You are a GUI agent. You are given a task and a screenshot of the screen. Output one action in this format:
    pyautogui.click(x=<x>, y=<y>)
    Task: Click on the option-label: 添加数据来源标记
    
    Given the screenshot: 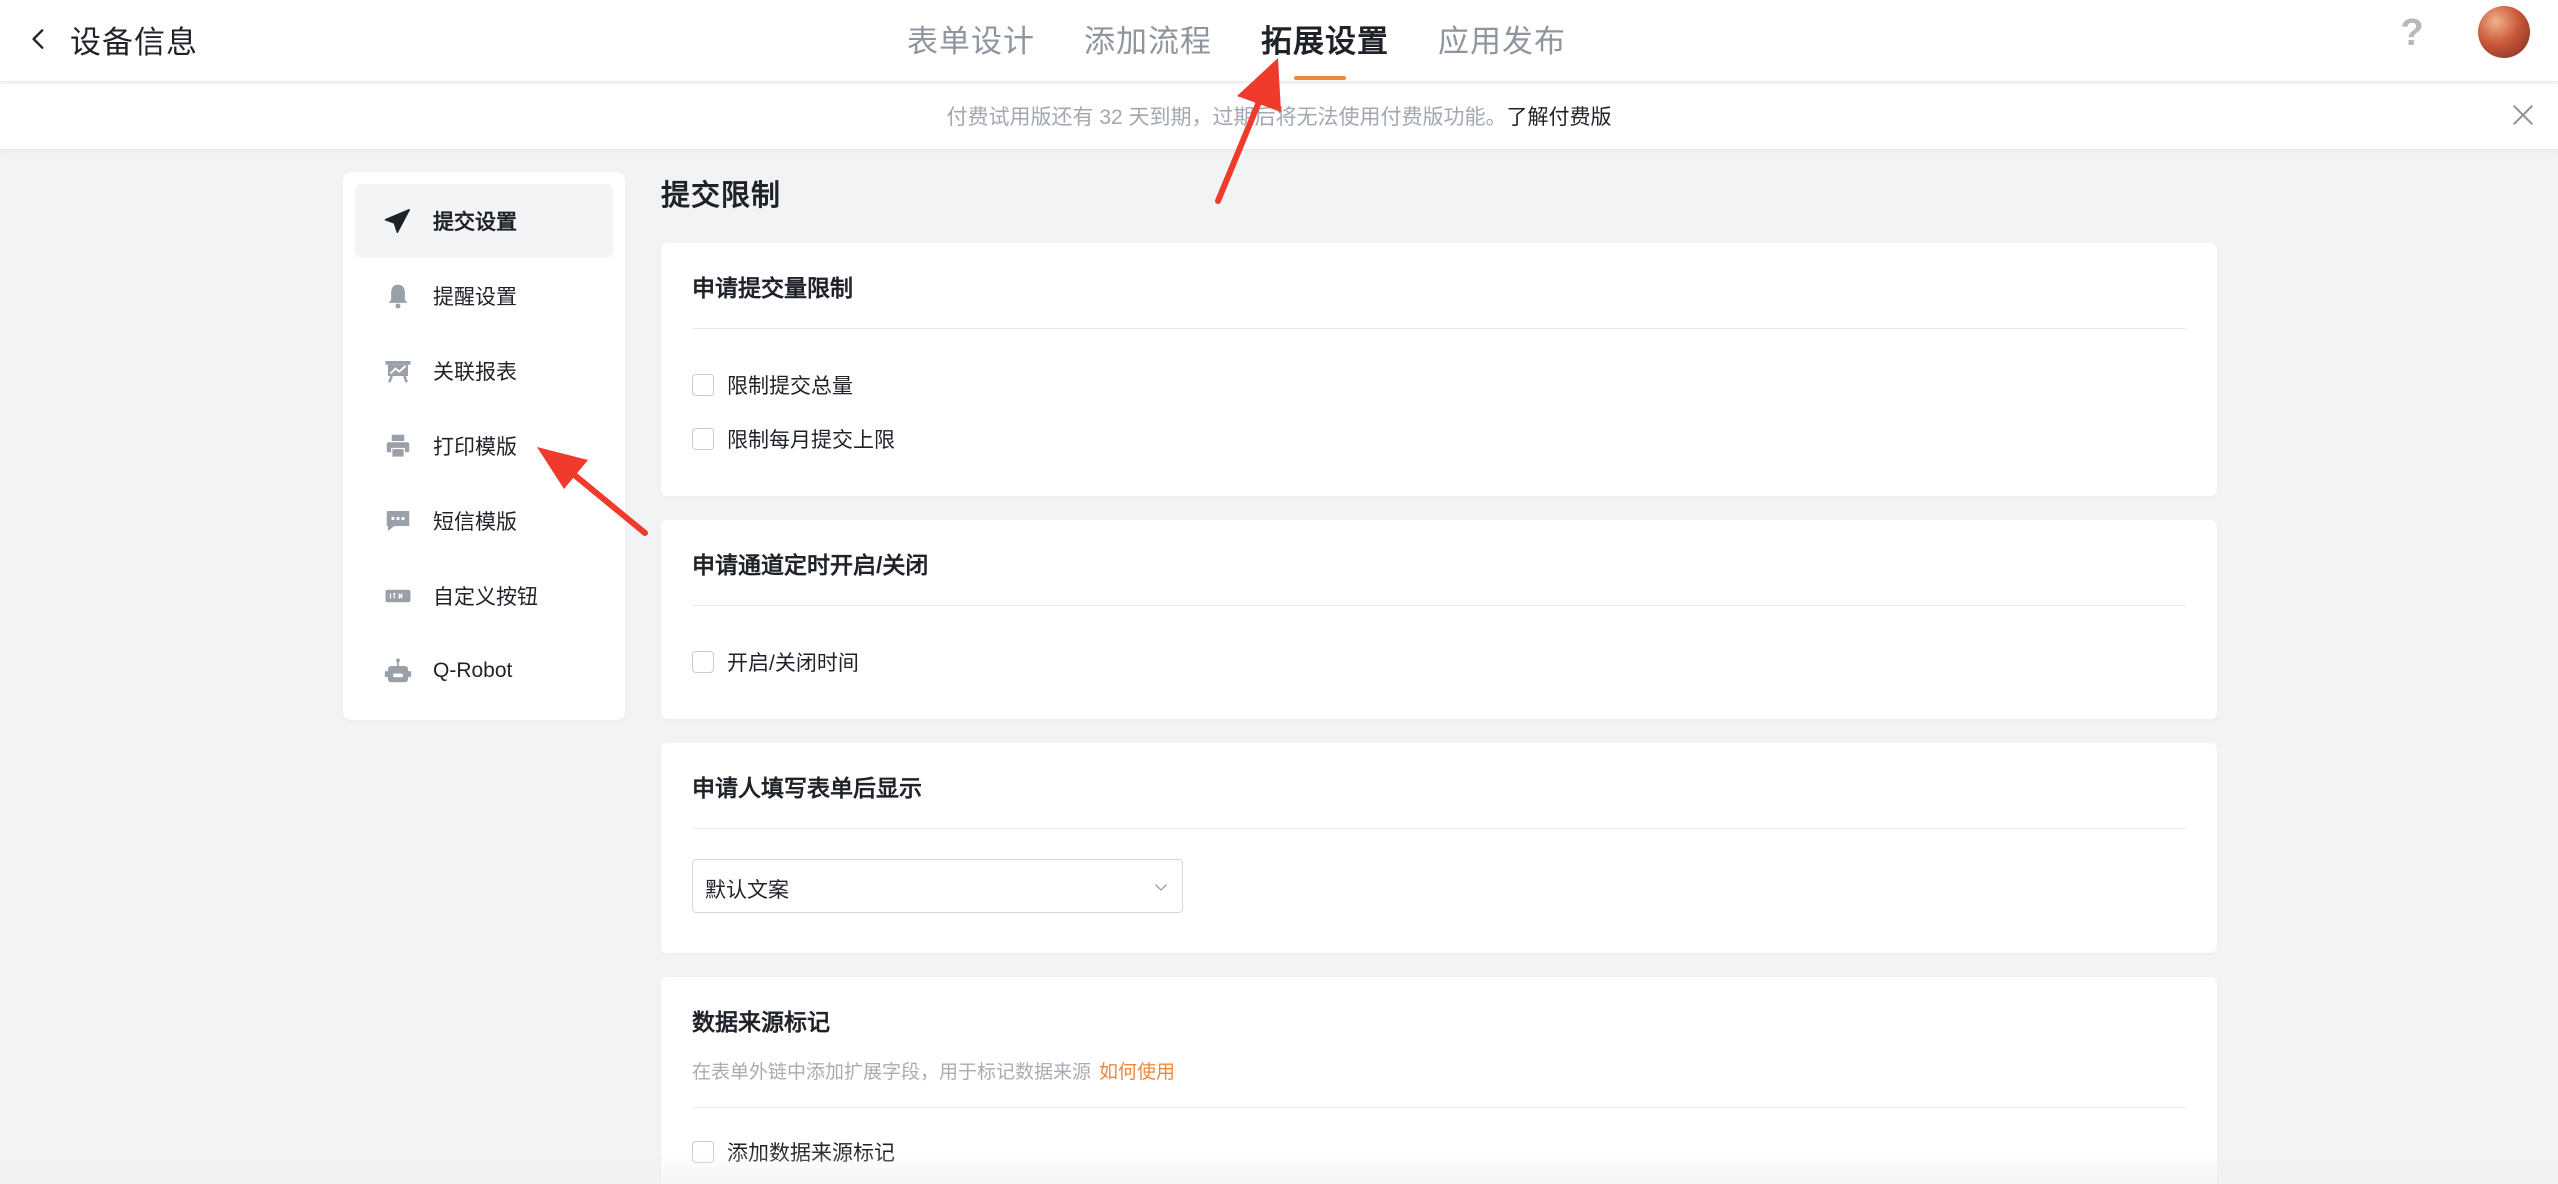 What is the action you would take?
    pyautogui.click(x=811, y=1153)
    